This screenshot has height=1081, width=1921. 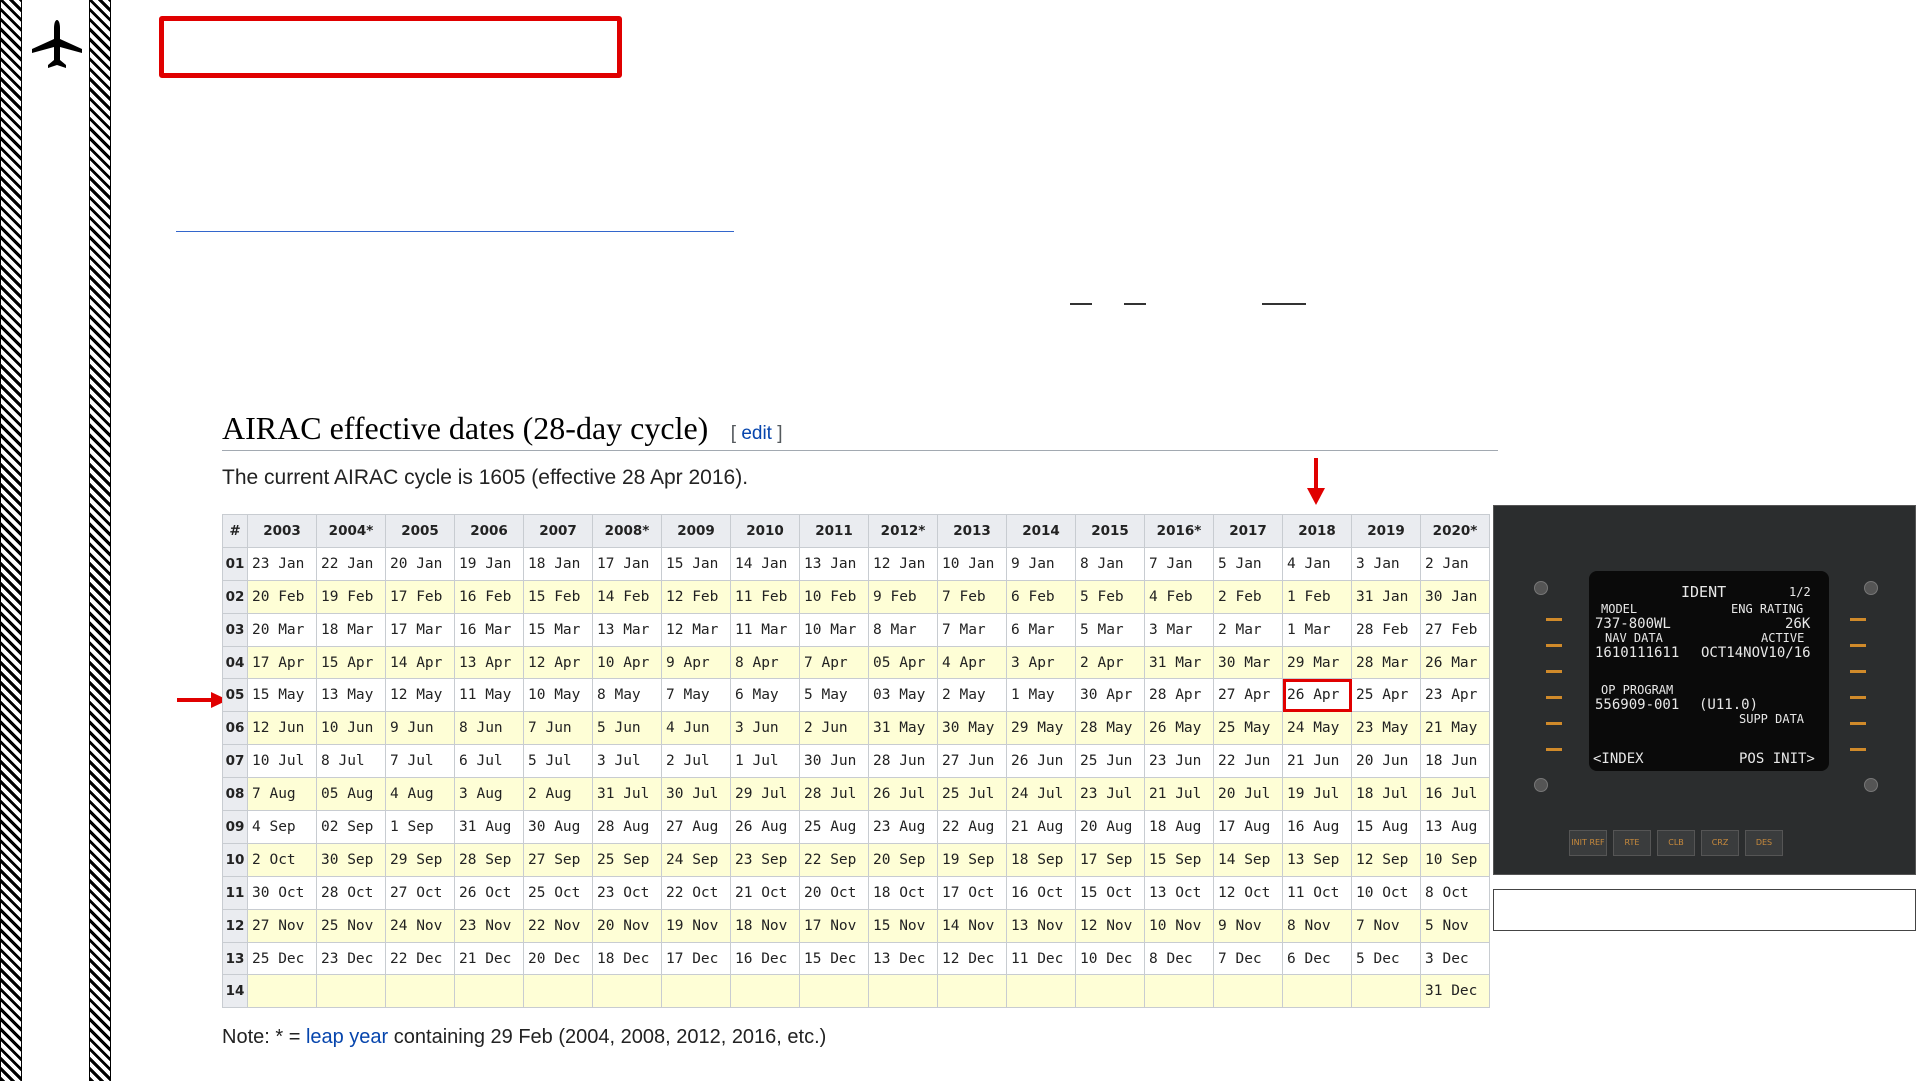 What do you see at coordinates (1179, 629) in the screenshot?
I see `date-cell: 3 Mar` at bounding box center [1179, 629].